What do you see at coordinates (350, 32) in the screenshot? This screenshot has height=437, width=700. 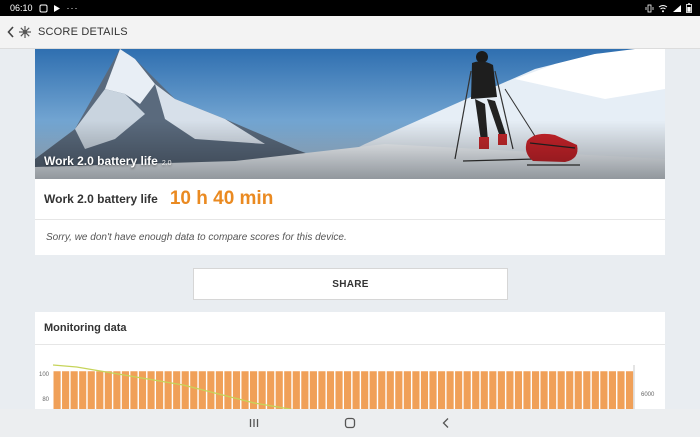 I see `app-bar: SCORE DETAILS` at bounding box center [350, 32].